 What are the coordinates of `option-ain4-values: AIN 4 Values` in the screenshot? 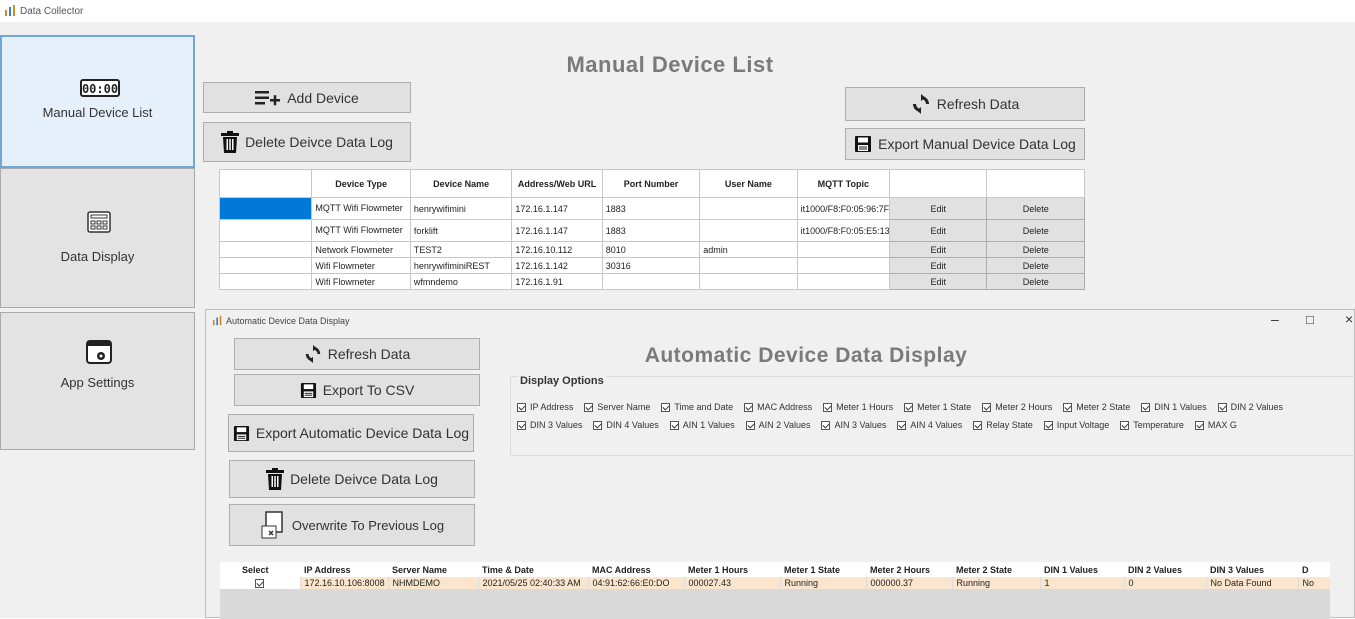 It's located at (929, 425).